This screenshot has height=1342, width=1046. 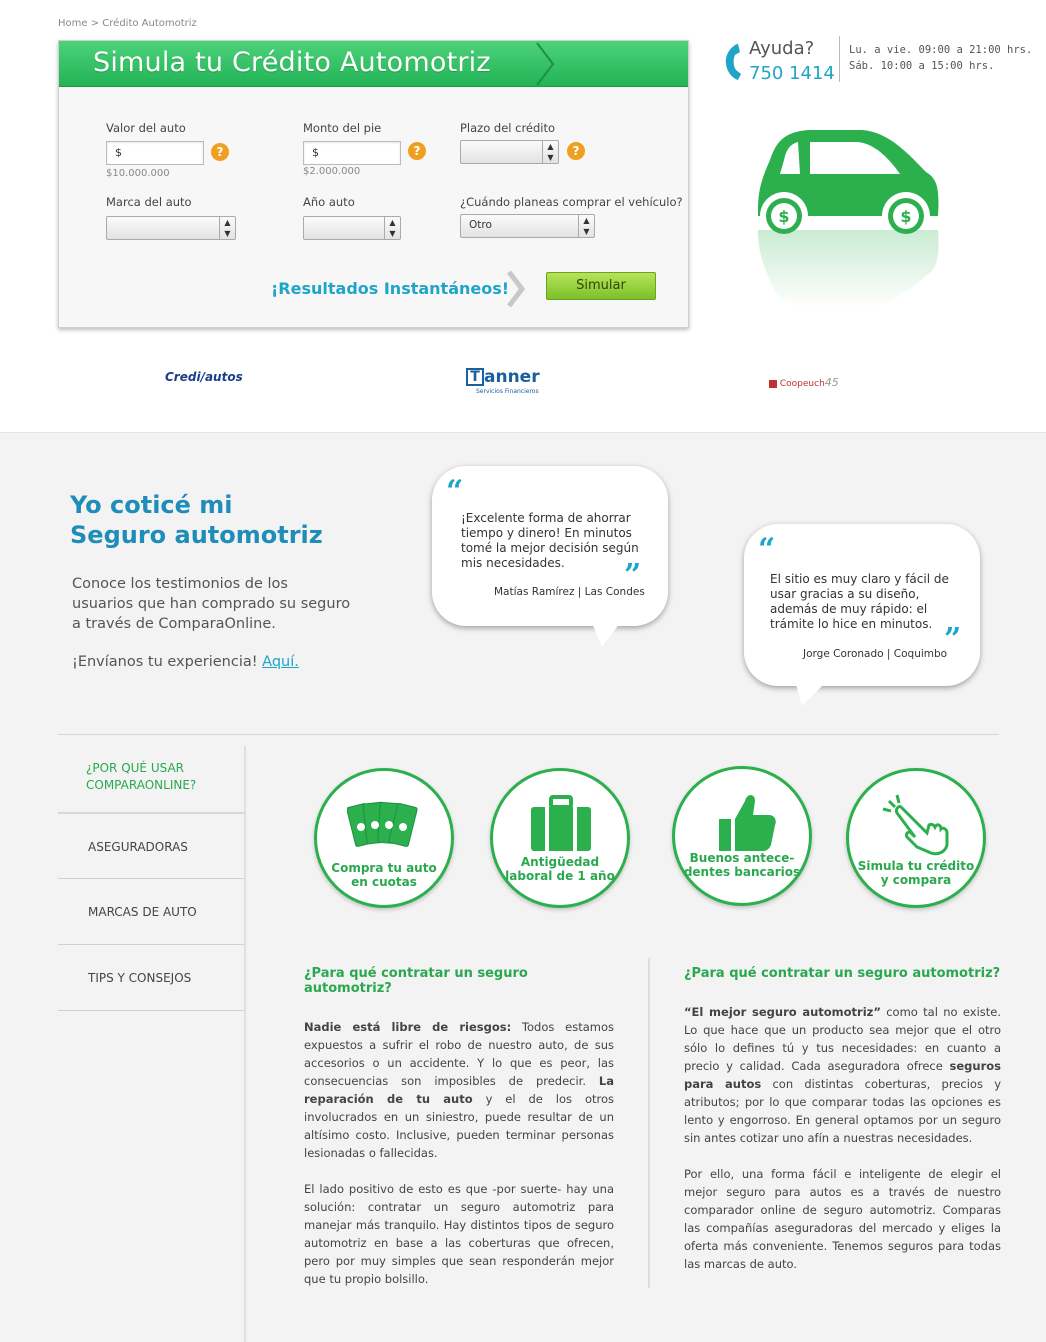 What do you see at coordinates (220, 152) in the screenshot?
I see `valor-help-icon: ?` at bounding box center [220, 152].